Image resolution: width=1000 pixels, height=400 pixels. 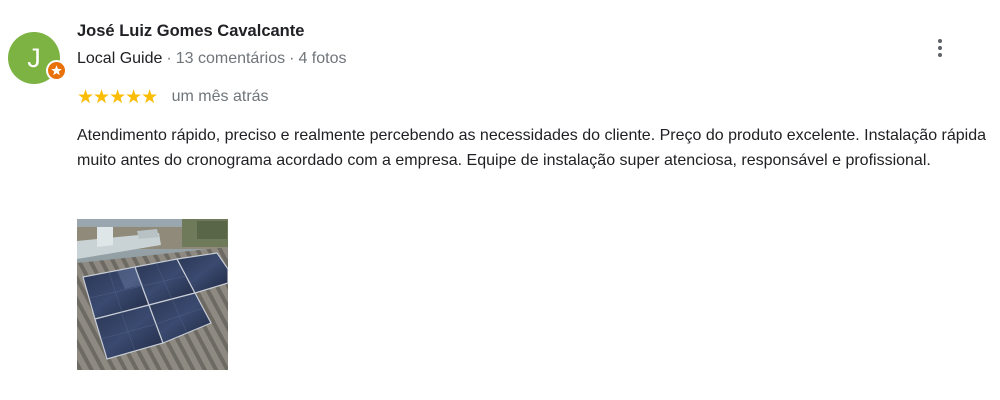 I want to click on author-review-count: 13 comentários, so click(x=230, y=58).